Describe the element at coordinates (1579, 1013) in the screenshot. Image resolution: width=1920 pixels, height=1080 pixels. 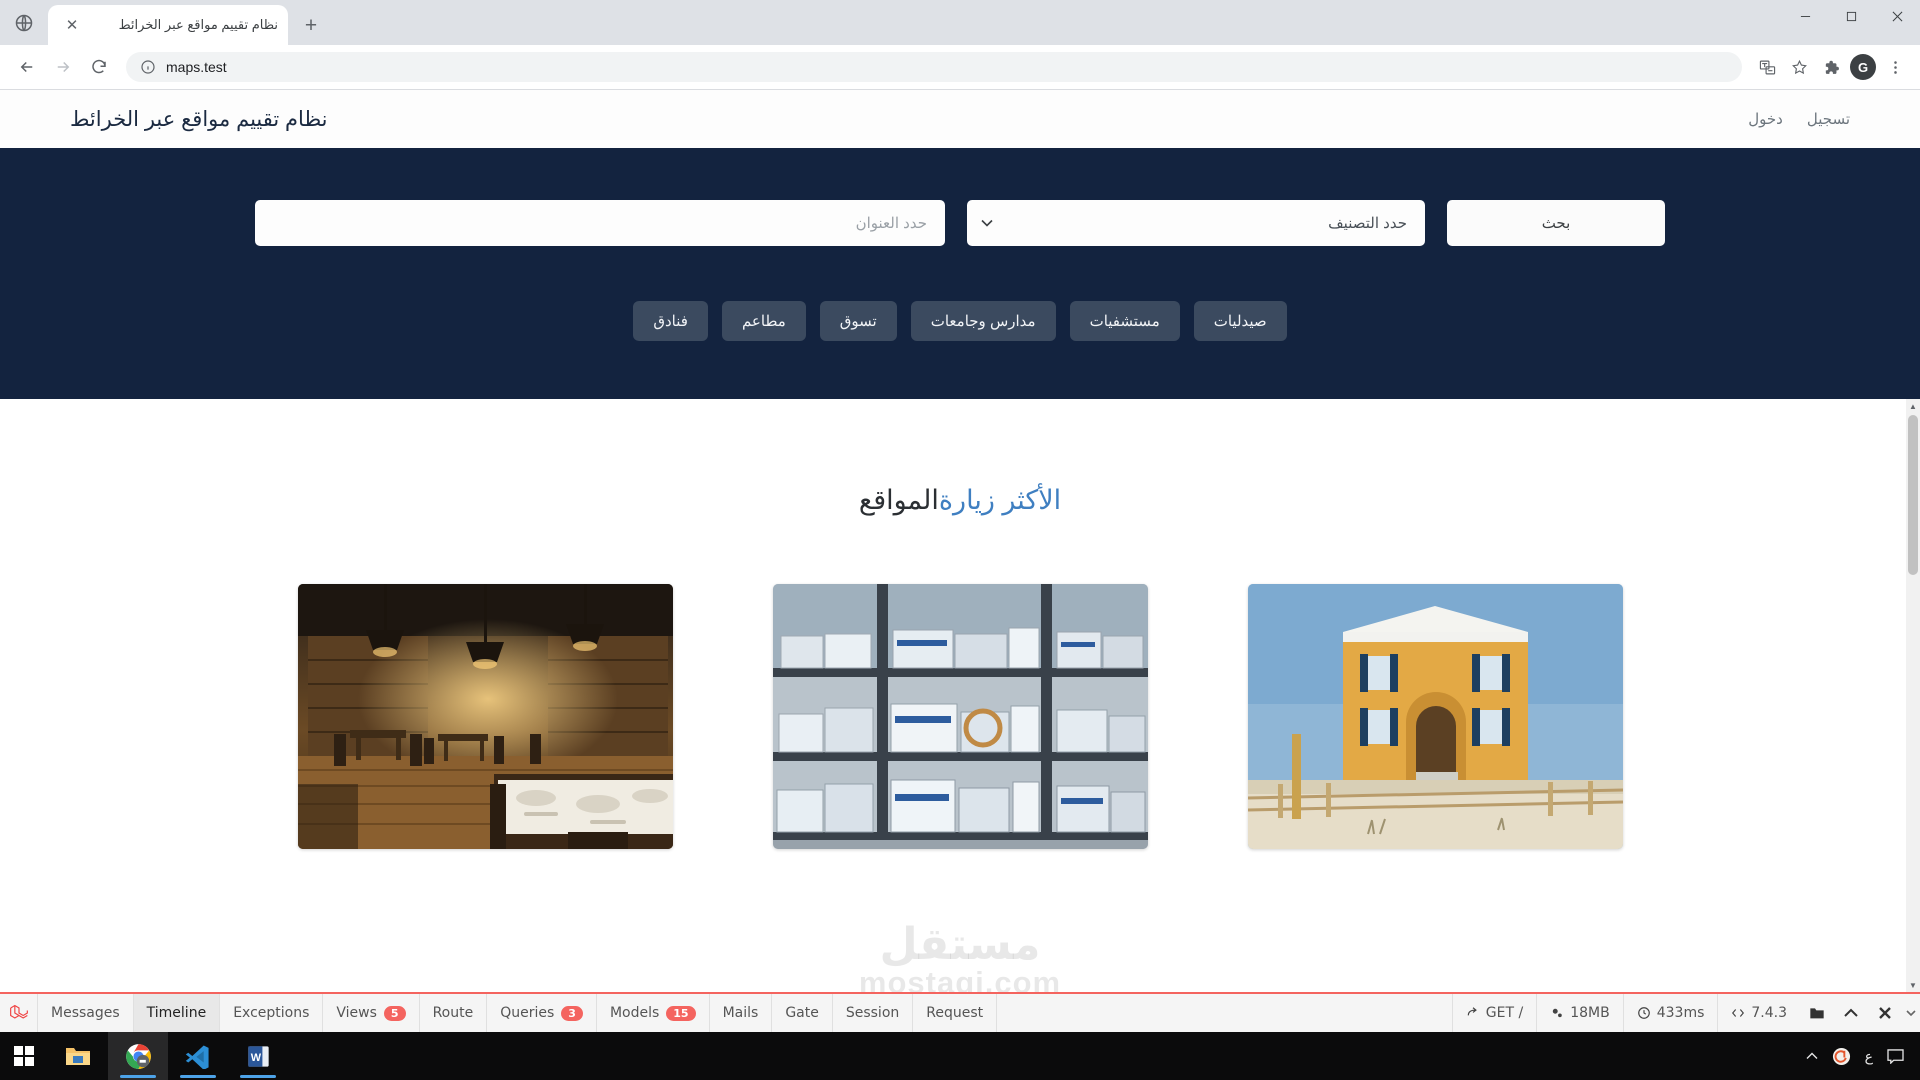
I see `debug-stat-memory: 18MB` at that location.